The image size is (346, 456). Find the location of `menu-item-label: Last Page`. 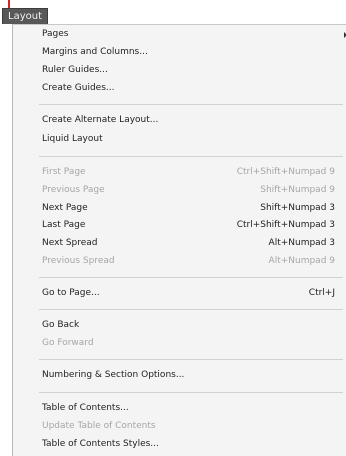

menu-item-label: Last Page is located at coordinates (64, 225).